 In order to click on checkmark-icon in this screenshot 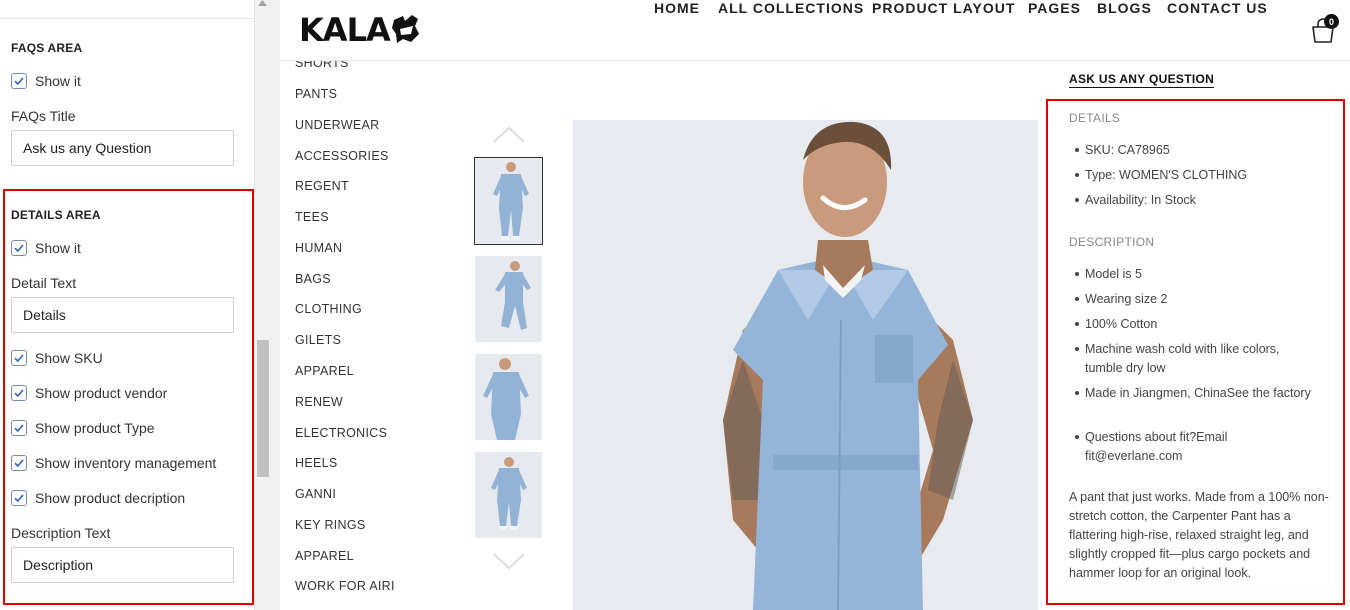, I will do `click(19, 81)`.